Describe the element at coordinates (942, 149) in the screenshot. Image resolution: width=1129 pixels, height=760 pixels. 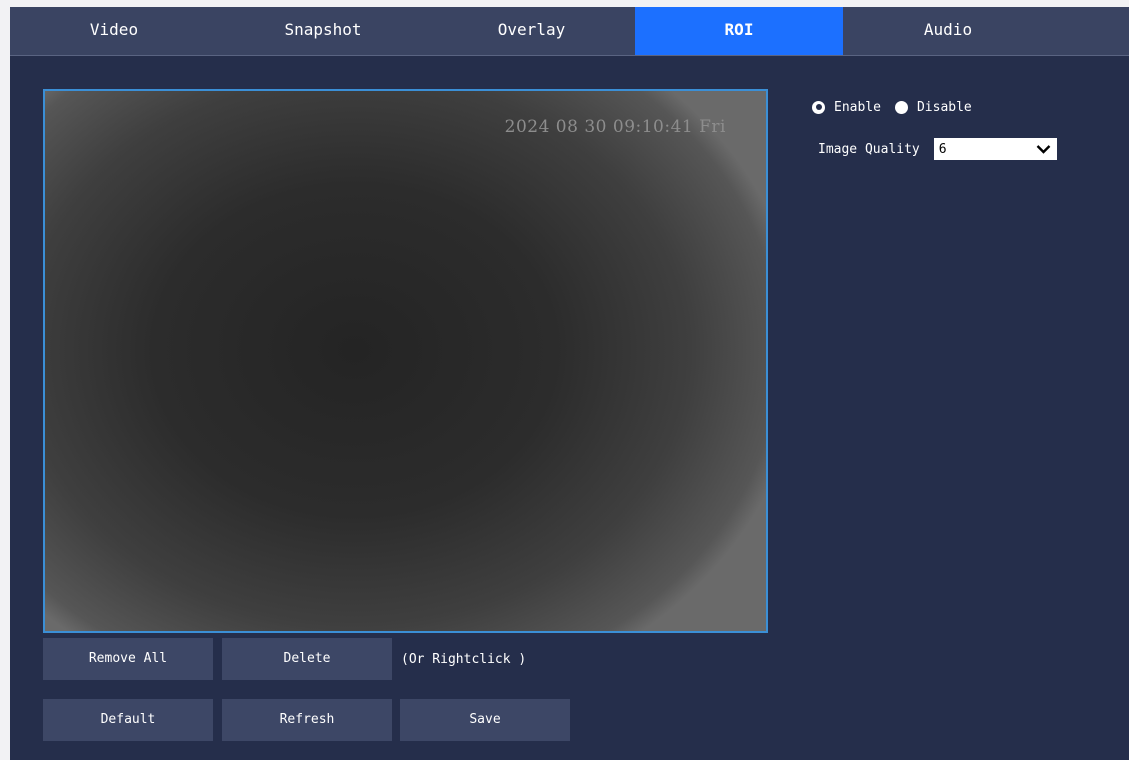
I see `image-quality-value: 6` at that location.